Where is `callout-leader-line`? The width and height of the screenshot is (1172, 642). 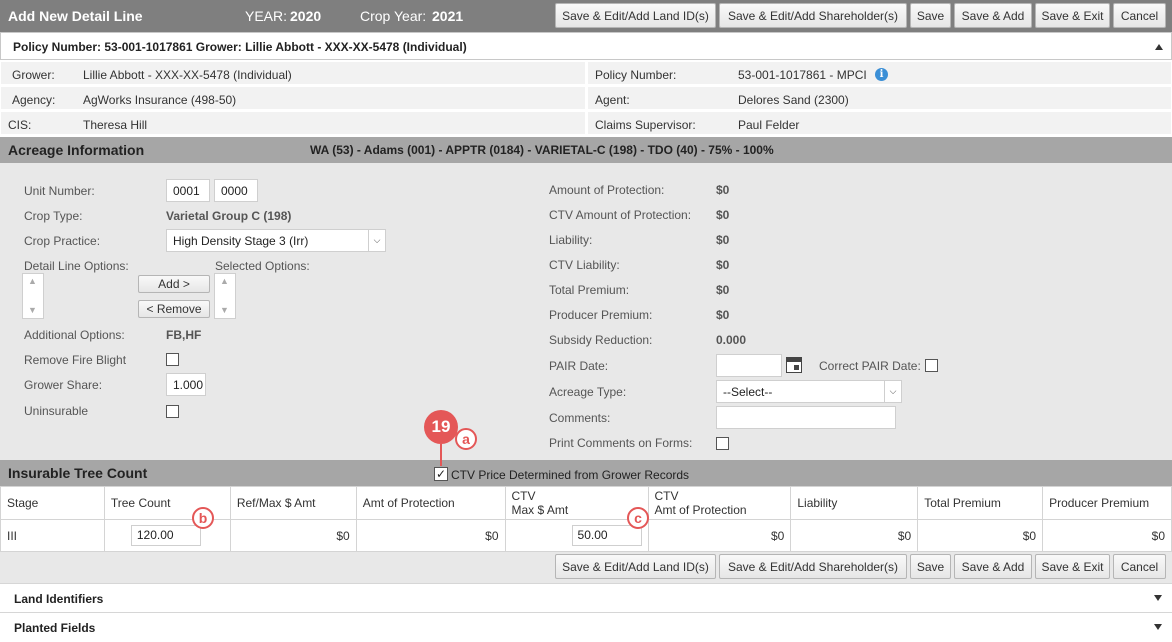 callout-leader-line is located at coordinates (441, 455).